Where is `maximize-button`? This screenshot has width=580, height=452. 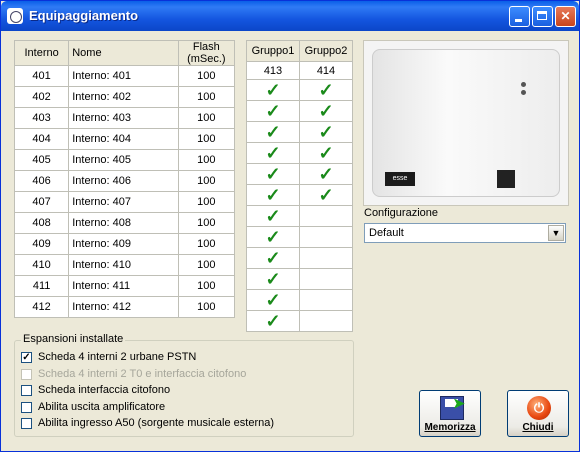
maximize-button is located at coordinates (542, 16).